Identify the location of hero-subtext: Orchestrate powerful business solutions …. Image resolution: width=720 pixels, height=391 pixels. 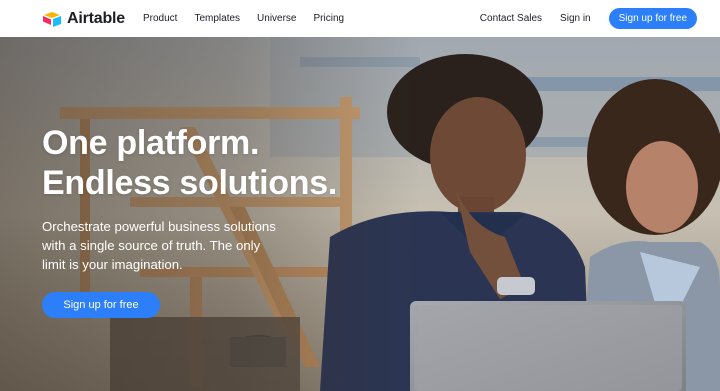
(159, 245).